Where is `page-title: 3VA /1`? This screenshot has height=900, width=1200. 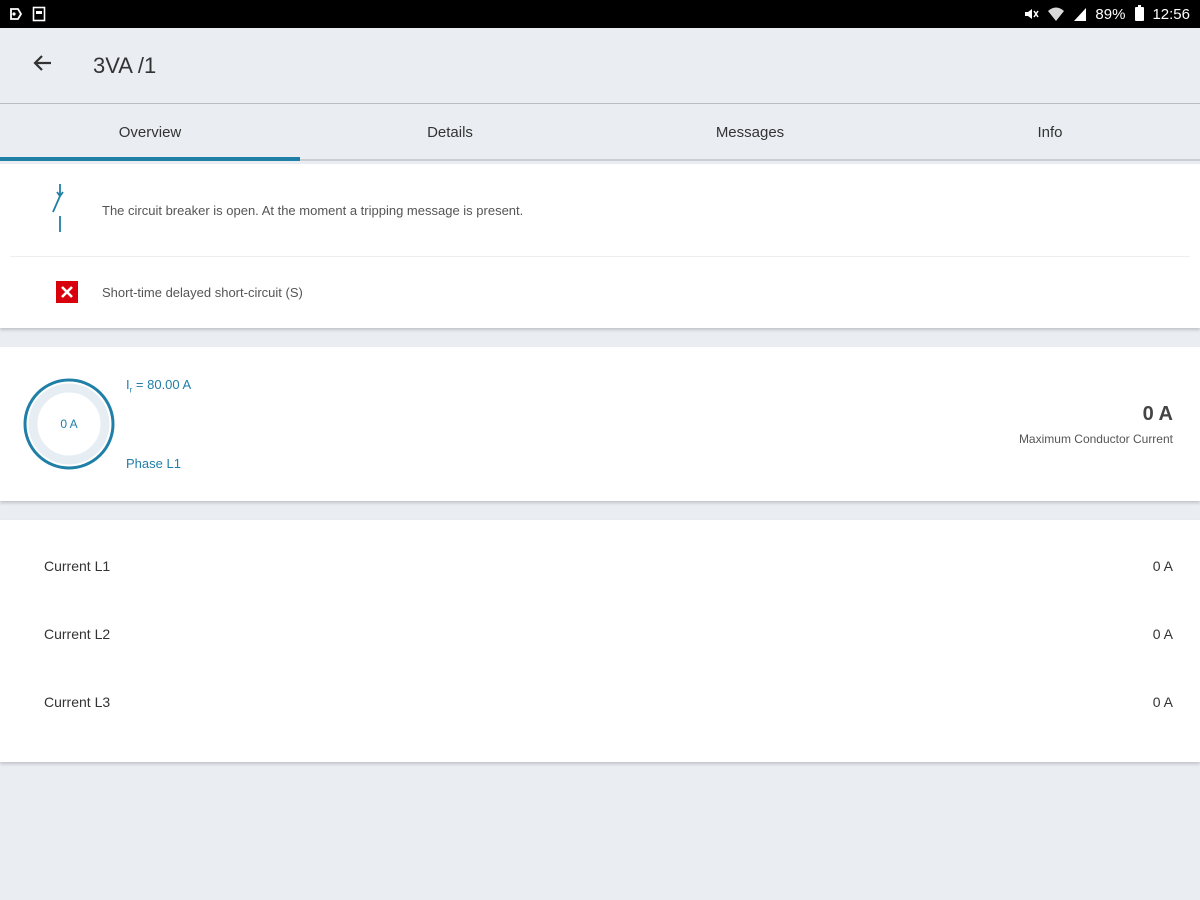
page-title: 3VA /1 is located at coordinates (125, 65).